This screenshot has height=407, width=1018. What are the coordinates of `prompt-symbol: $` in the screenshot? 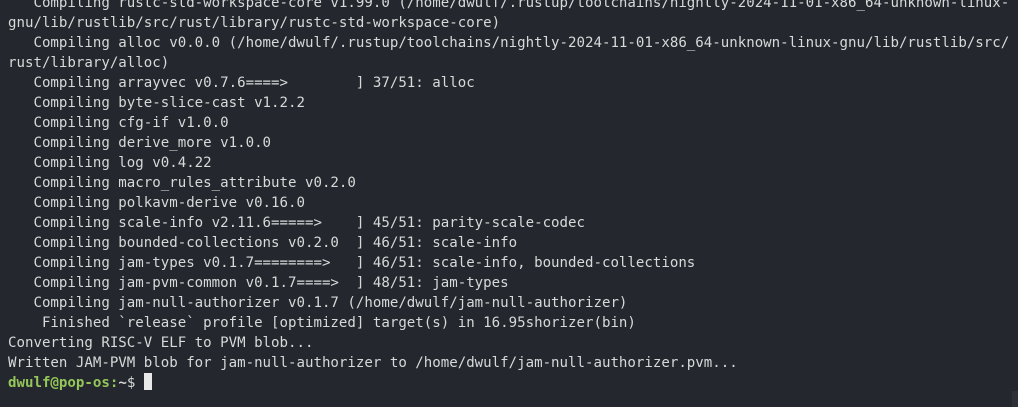 It's located at (135, 383).